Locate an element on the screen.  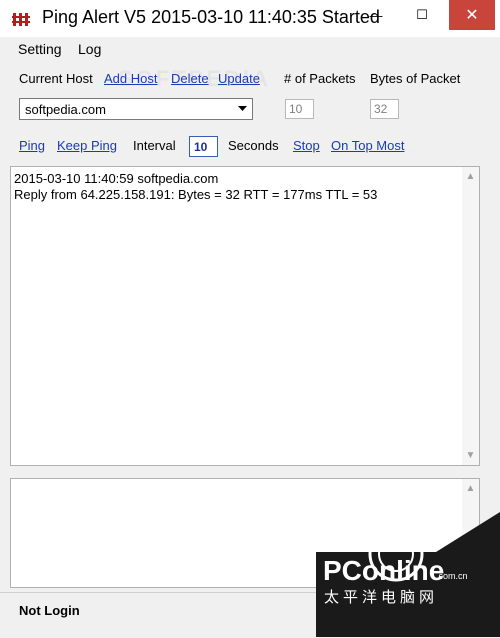
pconline-domain: .com.cn is located at coordinates (452, 576).